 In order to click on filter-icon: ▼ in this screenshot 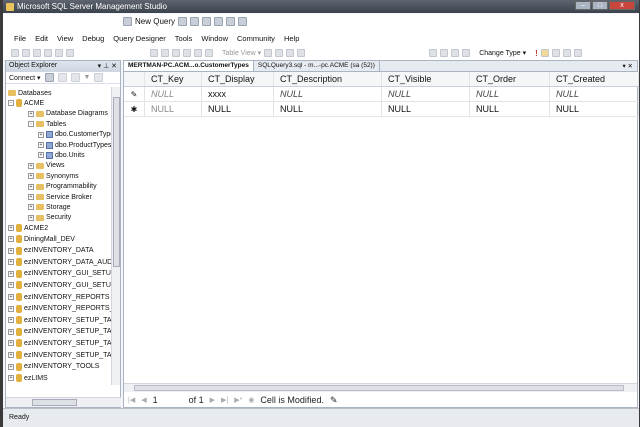, I will do `click(87, 77)`.